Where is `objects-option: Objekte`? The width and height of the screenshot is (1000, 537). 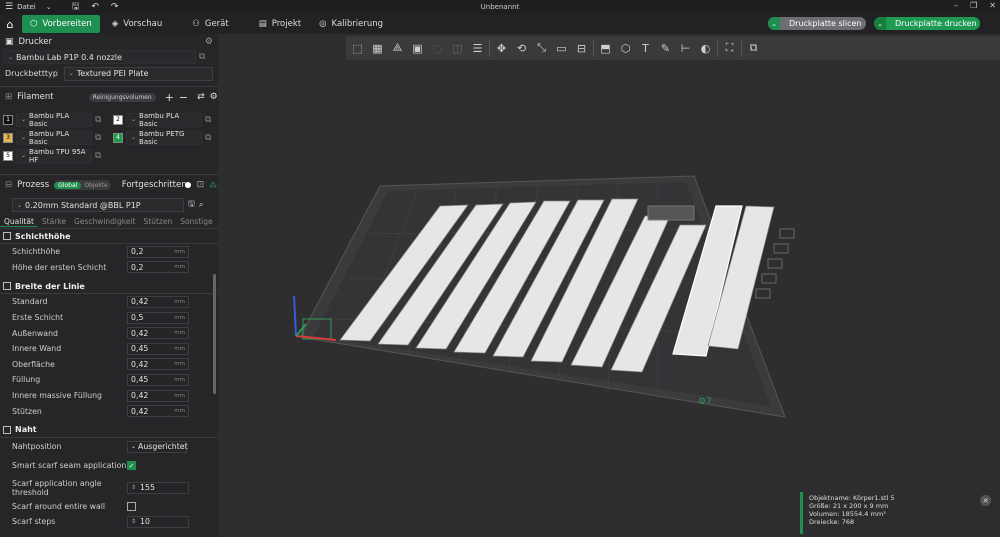 objects-option: Objekte is located at coordinates (95, 185).